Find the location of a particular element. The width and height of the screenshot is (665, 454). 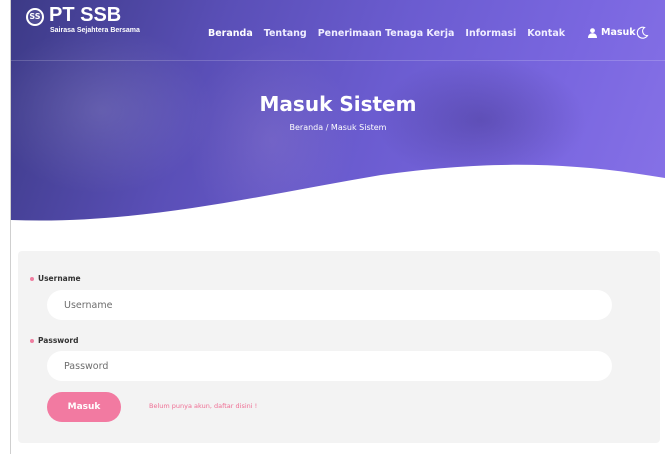

brand-tagline: Sairasa Sejahtera Bersama is located at coordinates (95, 30).